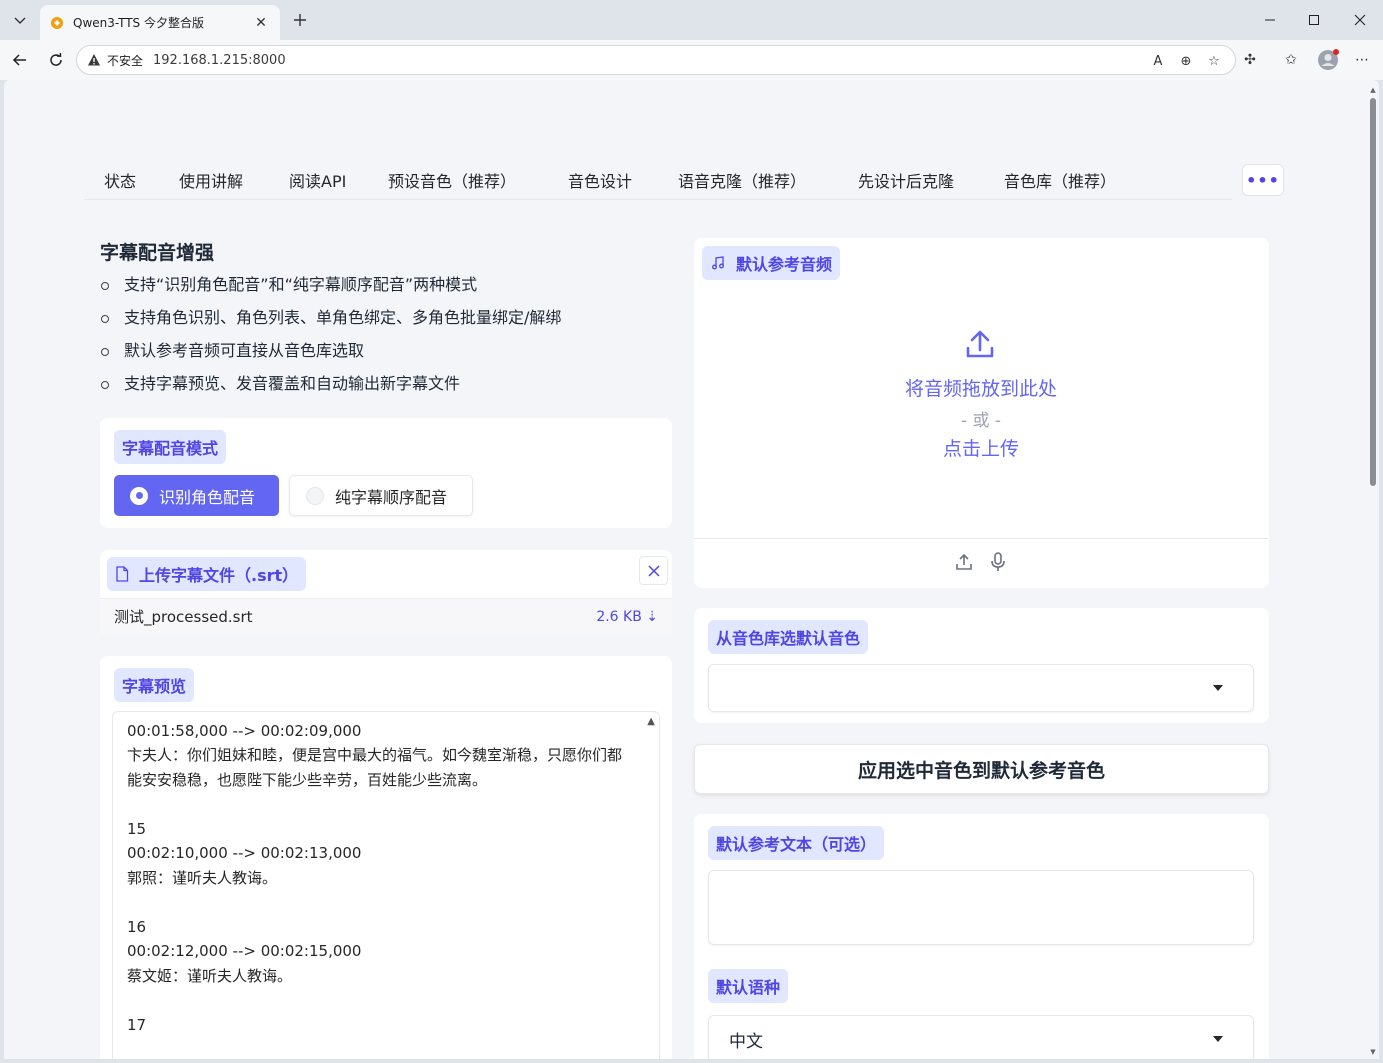  I want to click on drop-zone-text: 将音频拖放到此处, so click(981, 387).